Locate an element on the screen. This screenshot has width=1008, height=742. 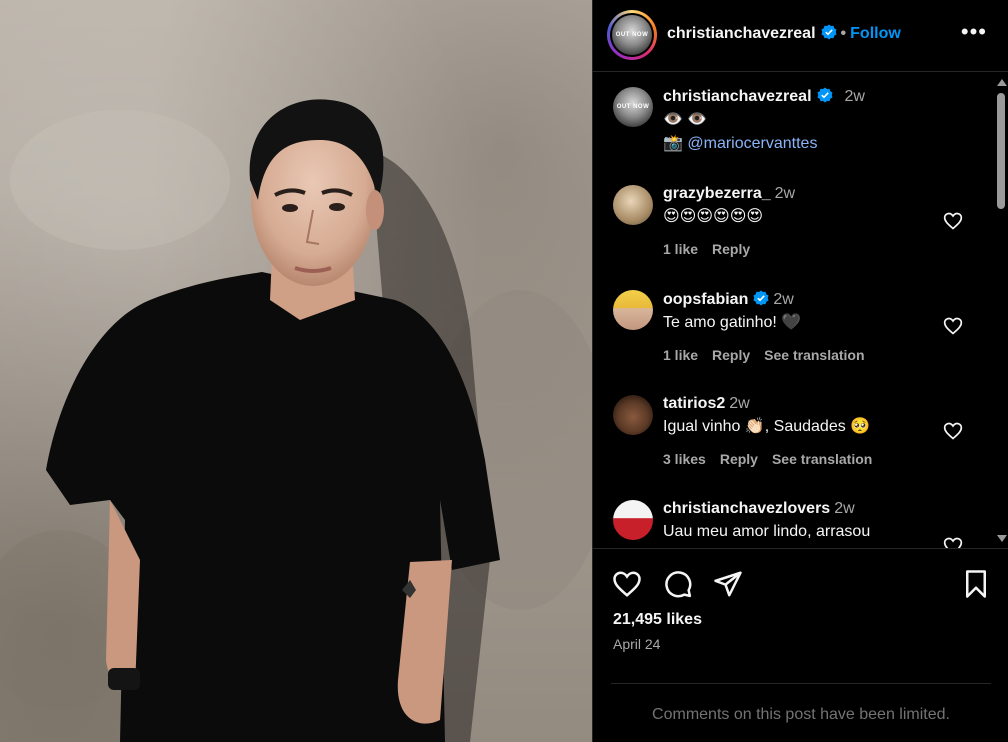
more-options-icon: ••• is located at coordinates (974, 32).